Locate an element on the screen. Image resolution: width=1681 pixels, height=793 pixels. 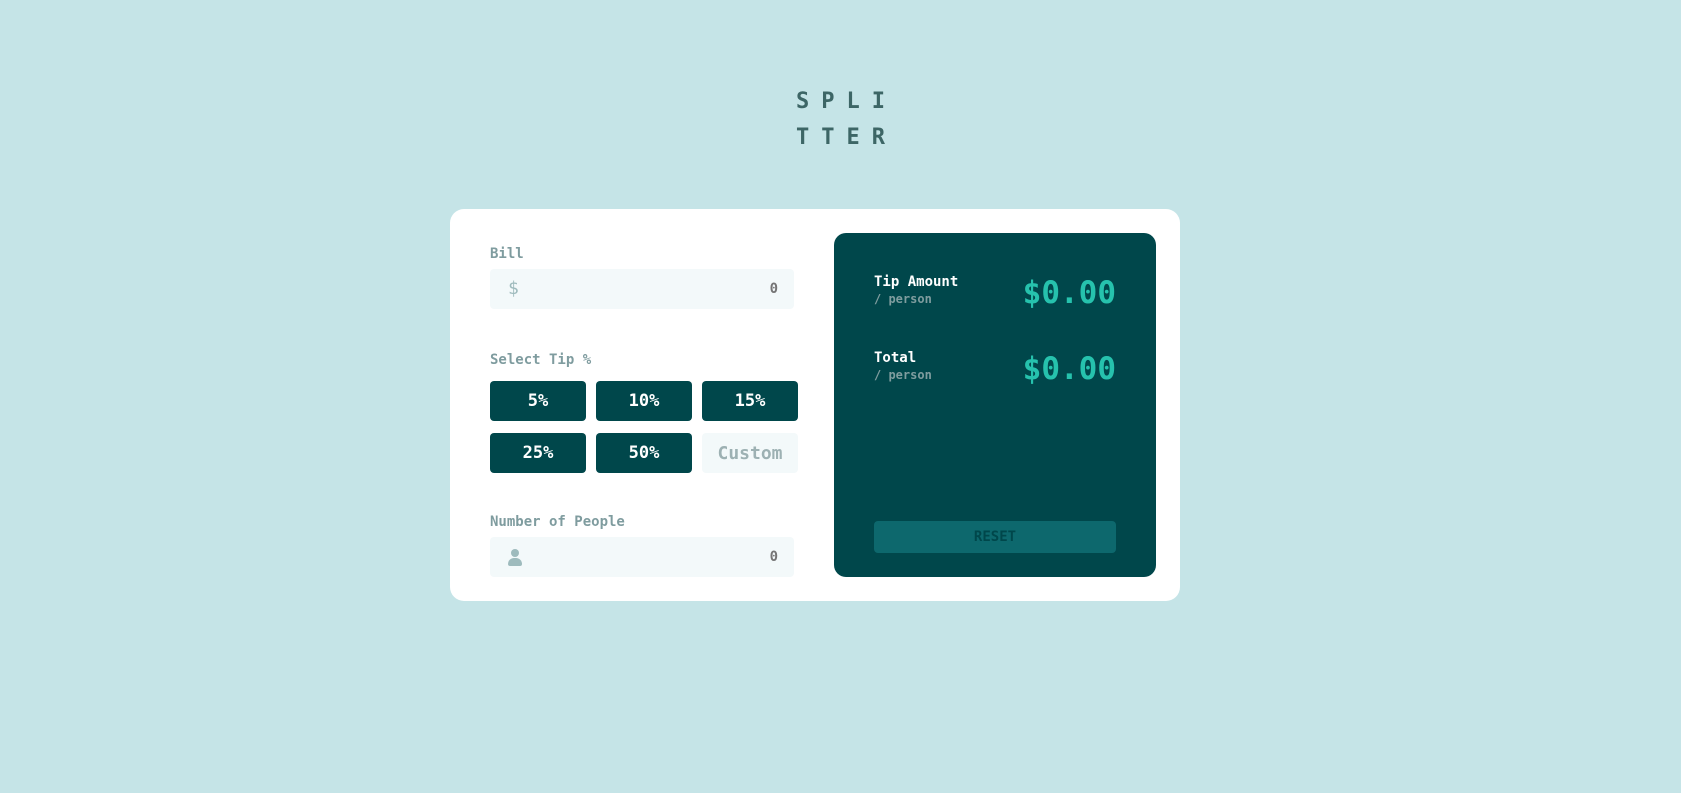
select-tip-label: Select Tip % is located at coordinates (541, 360).